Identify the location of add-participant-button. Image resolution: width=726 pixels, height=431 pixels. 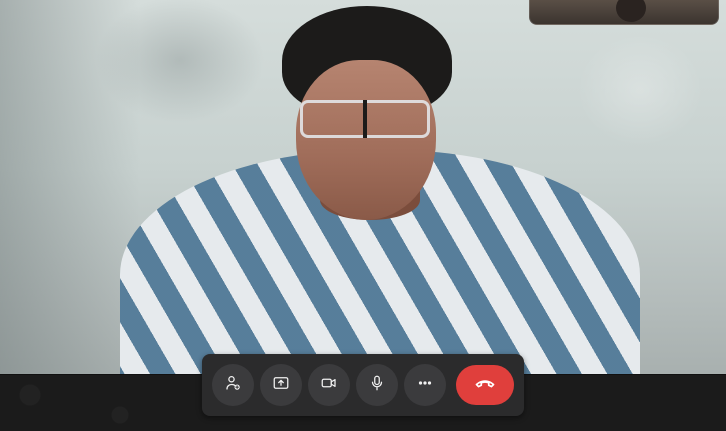
(233, 385).